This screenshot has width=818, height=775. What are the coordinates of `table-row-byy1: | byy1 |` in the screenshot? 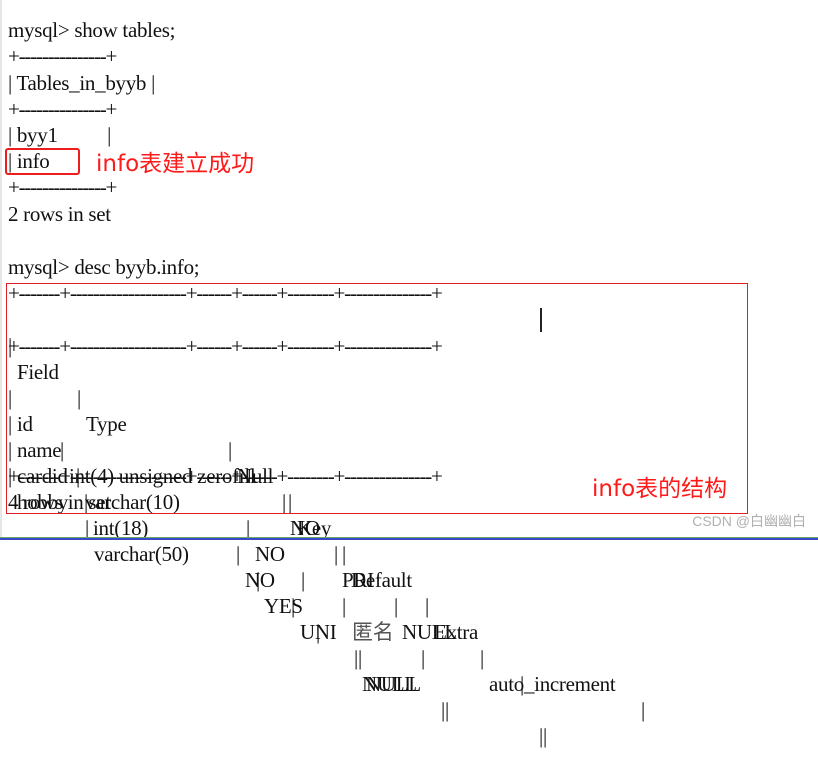 It's located at (60, 135).